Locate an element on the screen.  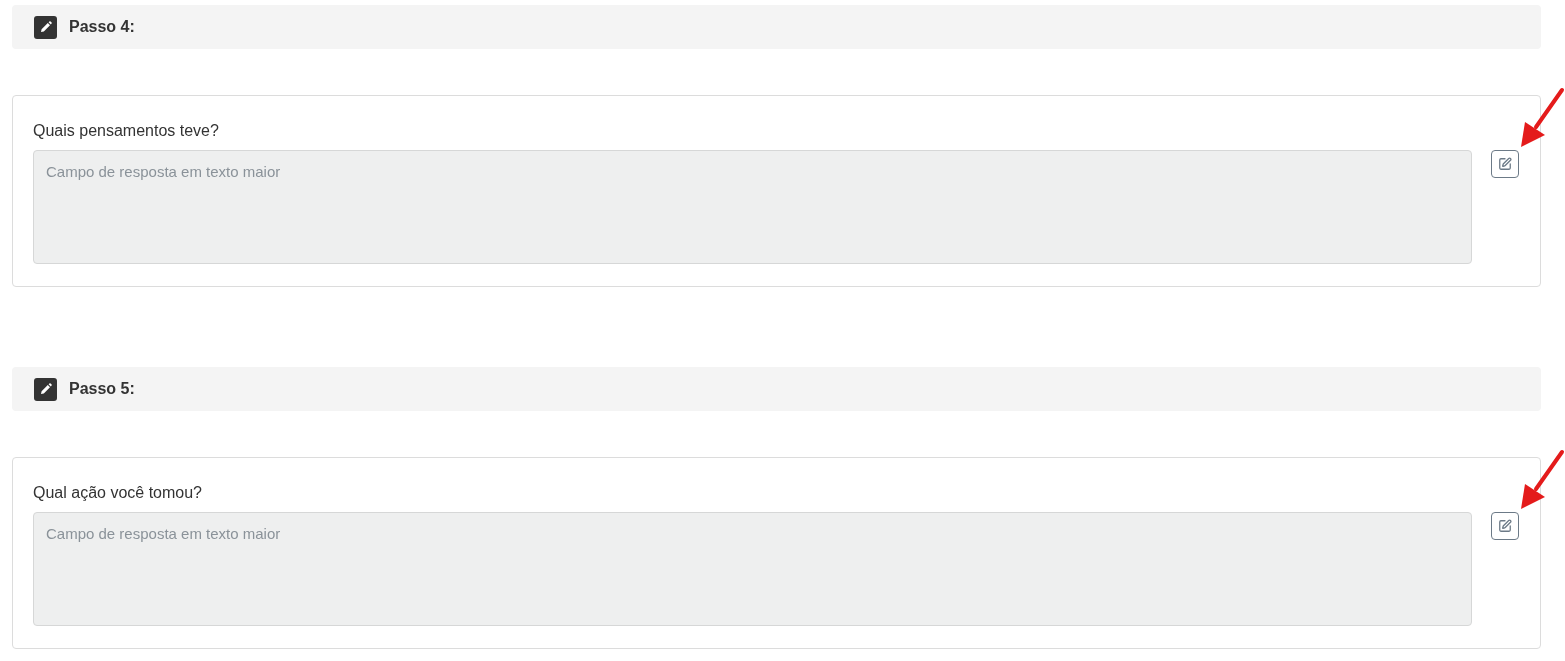
step-title: Passo 5: is located at coordinates (102, 389).